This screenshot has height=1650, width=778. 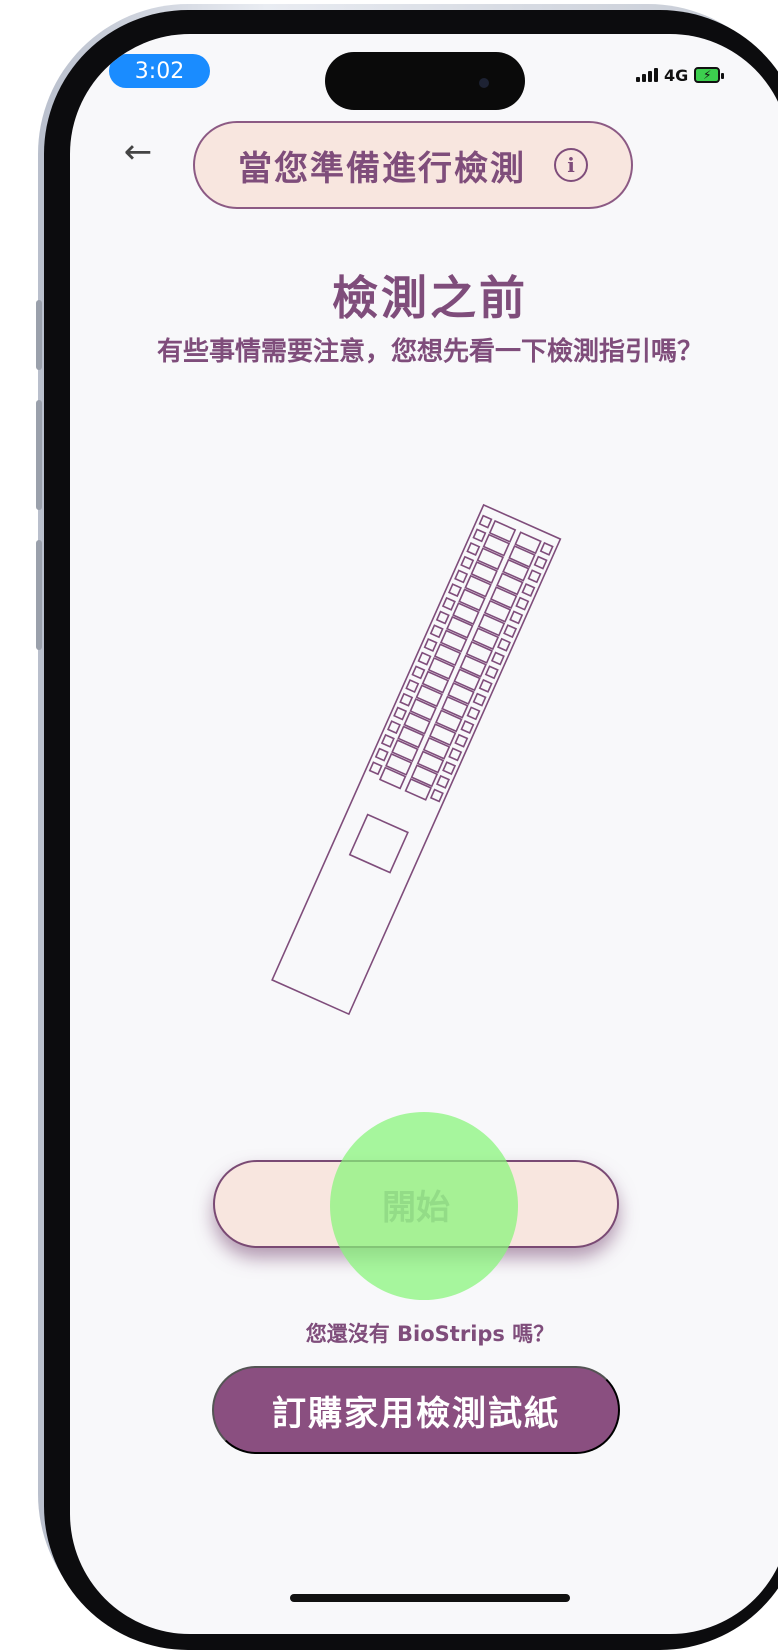 I want to click on dynamic-island, so click(x=425, y=81).